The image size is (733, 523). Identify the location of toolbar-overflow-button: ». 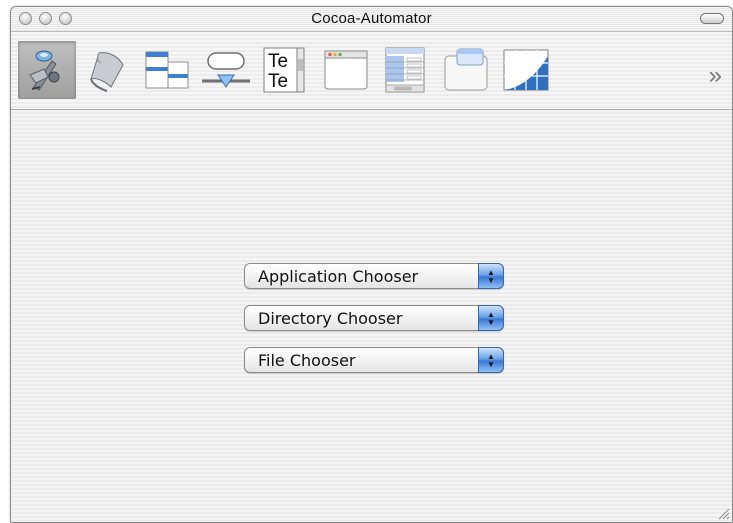
(715, 76).